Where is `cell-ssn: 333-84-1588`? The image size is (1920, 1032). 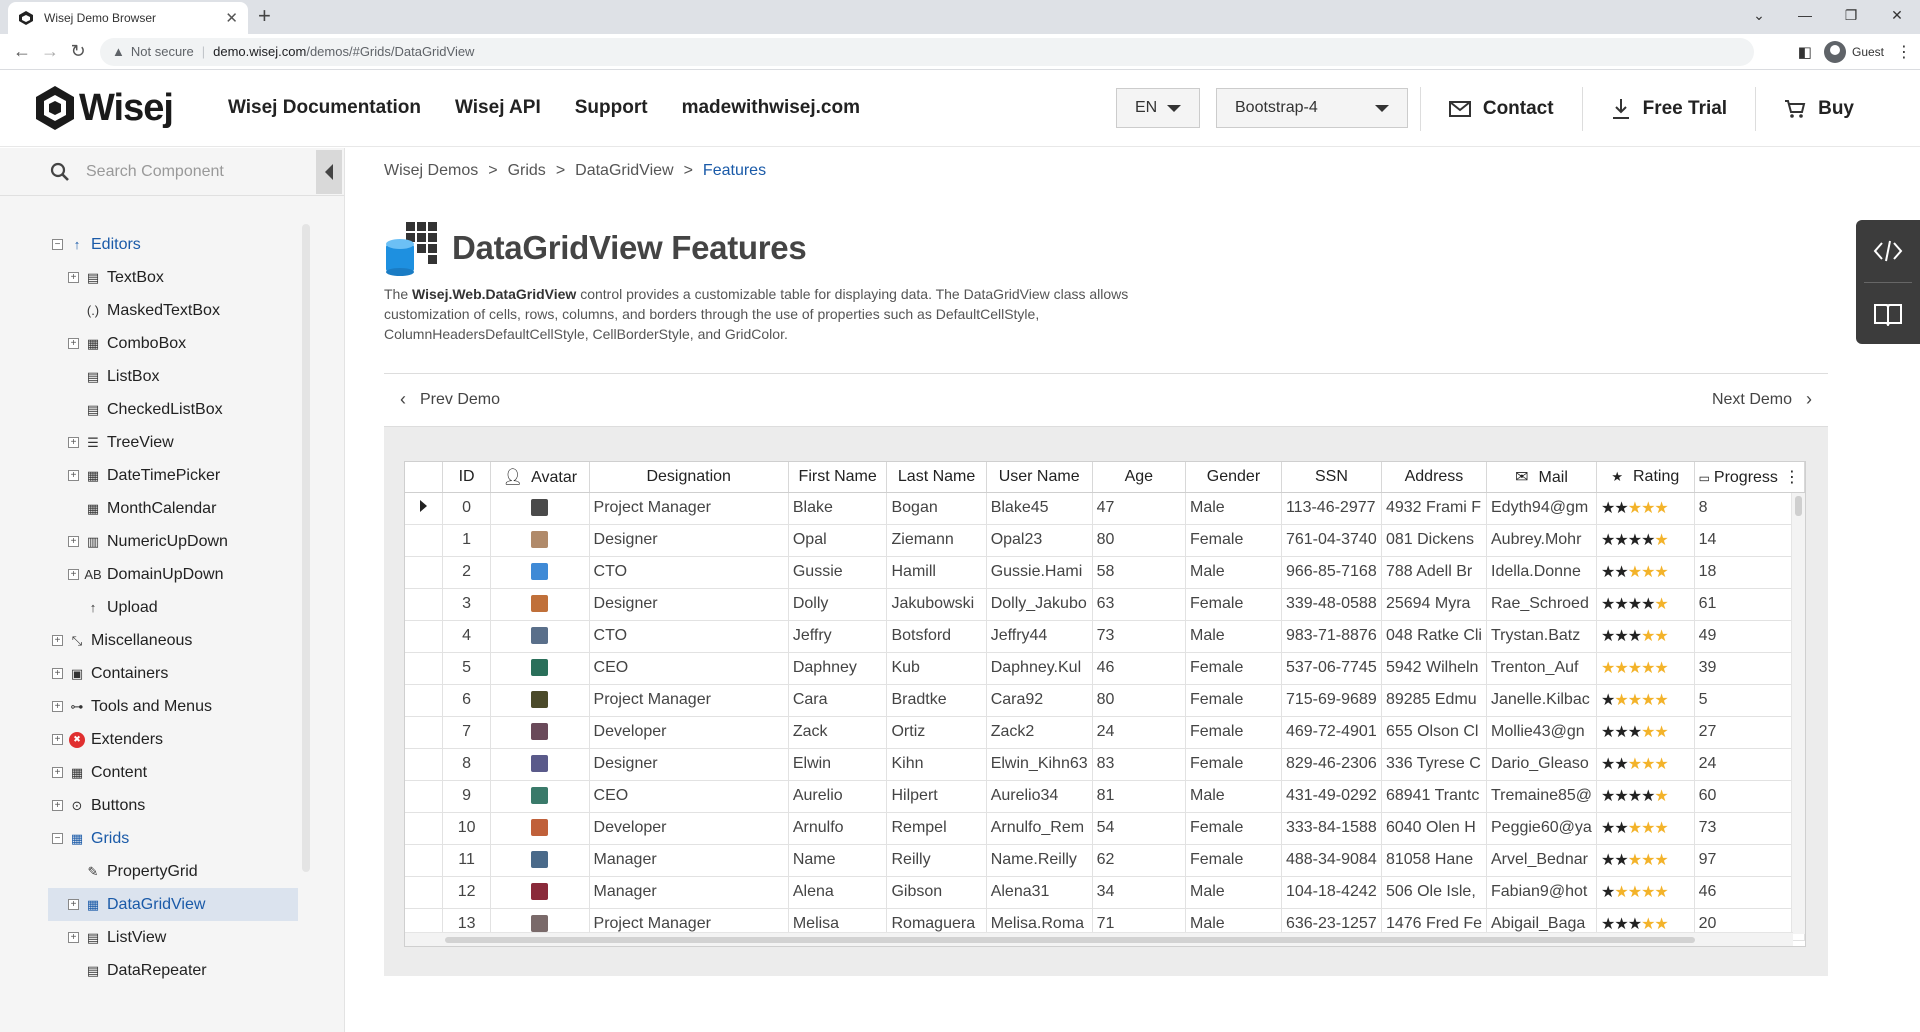
cell-ssn: 333-84-1588 is located at coordinates (1331, 828).